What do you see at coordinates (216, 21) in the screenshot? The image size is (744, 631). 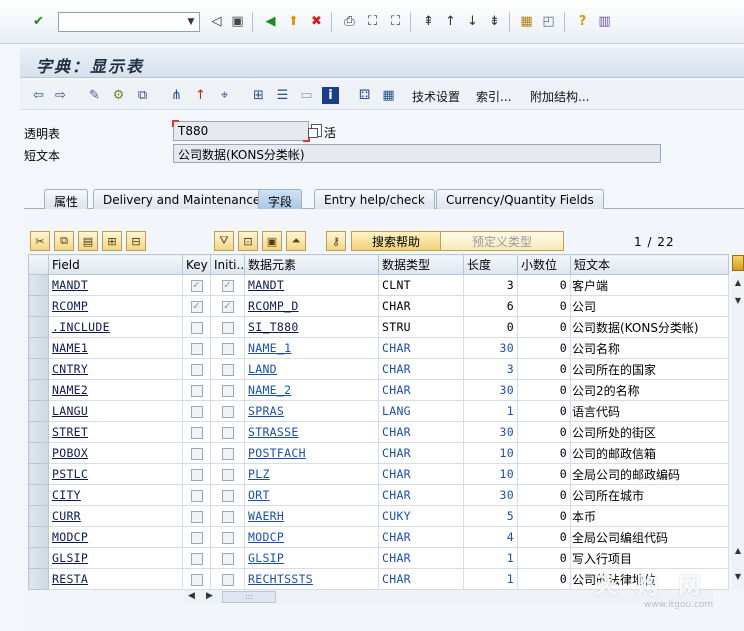 I see `back-icon: ◁` at bounding box center [216, 21].